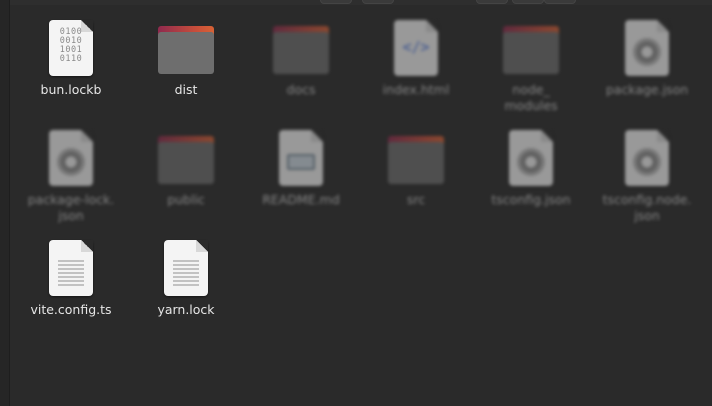 Image resolution: width=712 pixels, height=406 pixels. Describe the element at coordinates (186, 199) in the screenshot. I see `file-label: public` at that location.